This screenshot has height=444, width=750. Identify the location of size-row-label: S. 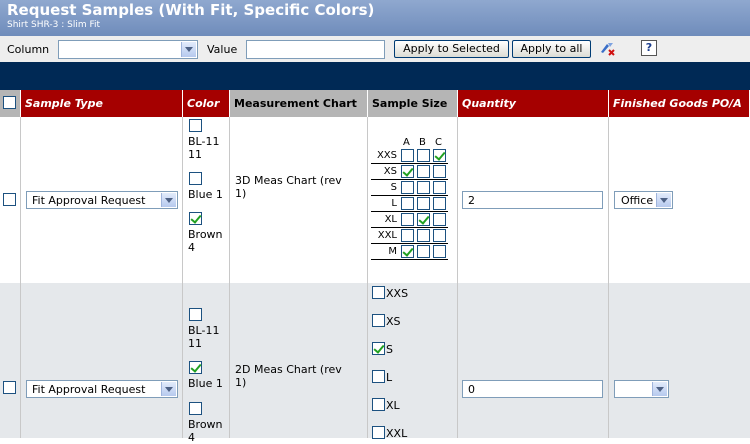
(393, 187).